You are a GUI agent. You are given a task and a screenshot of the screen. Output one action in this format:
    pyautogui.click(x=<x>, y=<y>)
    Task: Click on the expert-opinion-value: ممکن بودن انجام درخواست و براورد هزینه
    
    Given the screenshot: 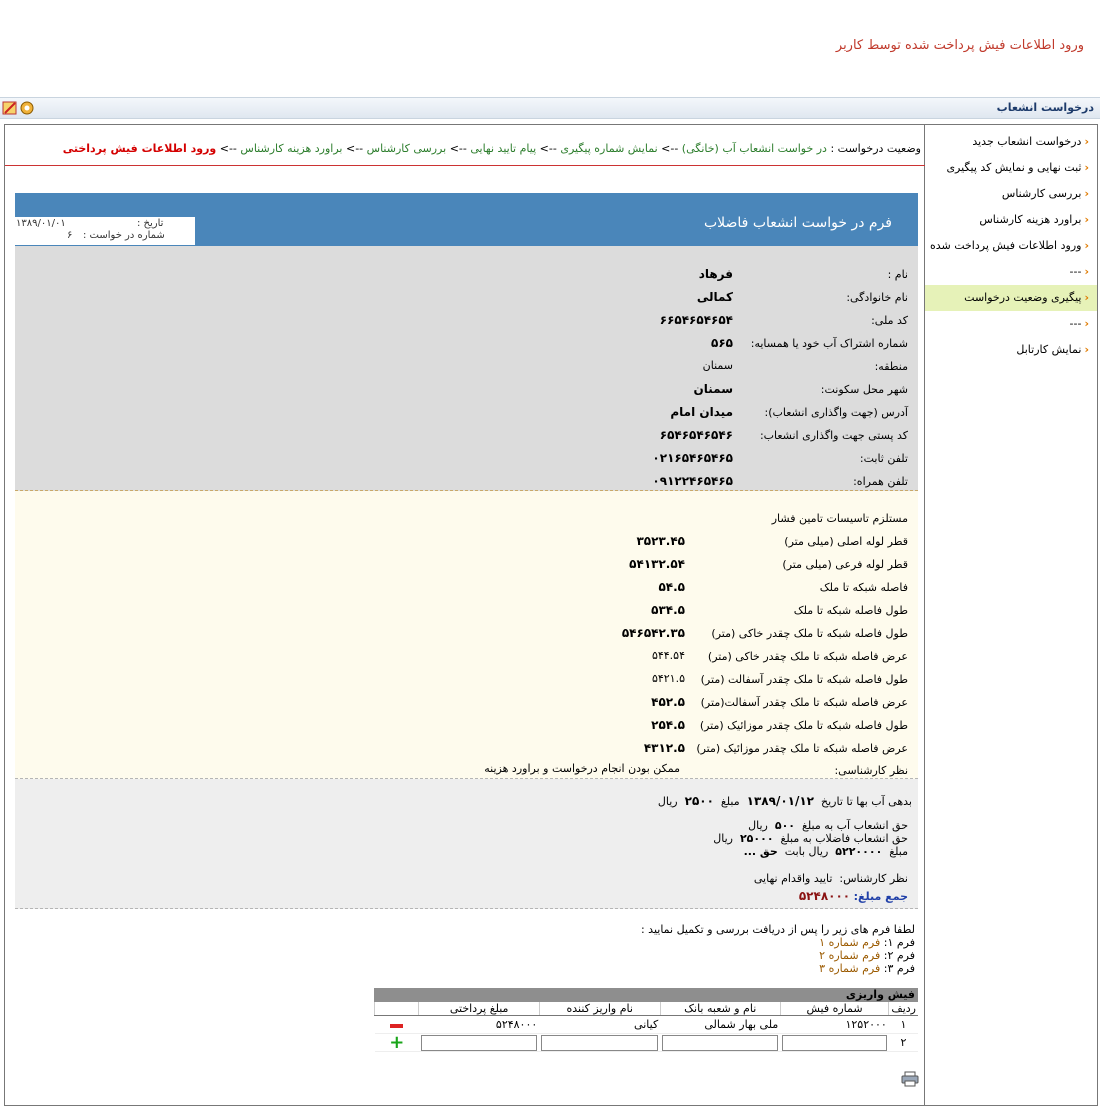 What is the action you would take?
    pyautogui.click(x=582, y=768)
    